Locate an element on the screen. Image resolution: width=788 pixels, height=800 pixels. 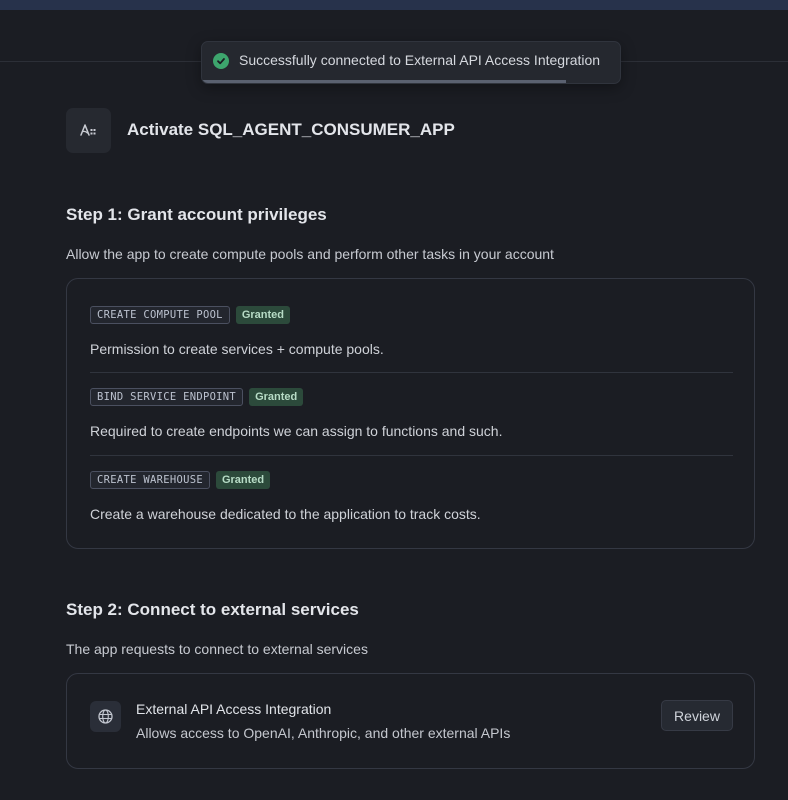
privilege-code: BIND SERVICE ENDPOINT is located at coordinates (167, 397).